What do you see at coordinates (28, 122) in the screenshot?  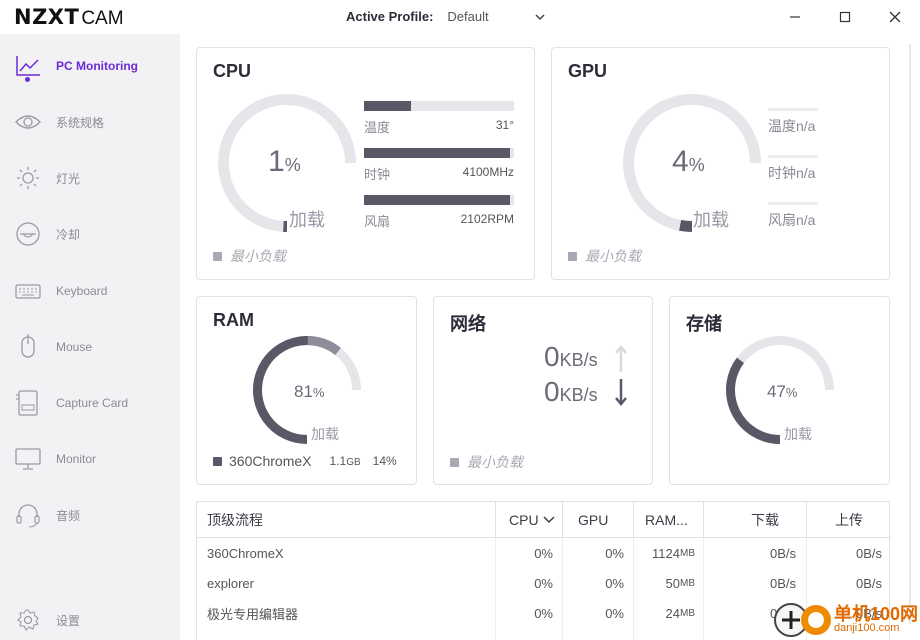 I see `eye-icon` at bounding box center [28, 122].